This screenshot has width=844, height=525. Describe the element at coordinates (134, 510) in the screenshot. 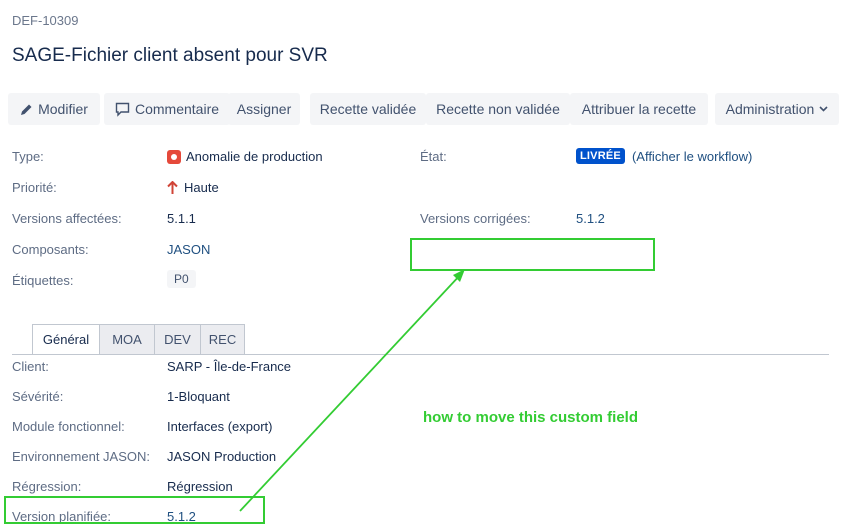

I see `source-highlight-box` at that location.